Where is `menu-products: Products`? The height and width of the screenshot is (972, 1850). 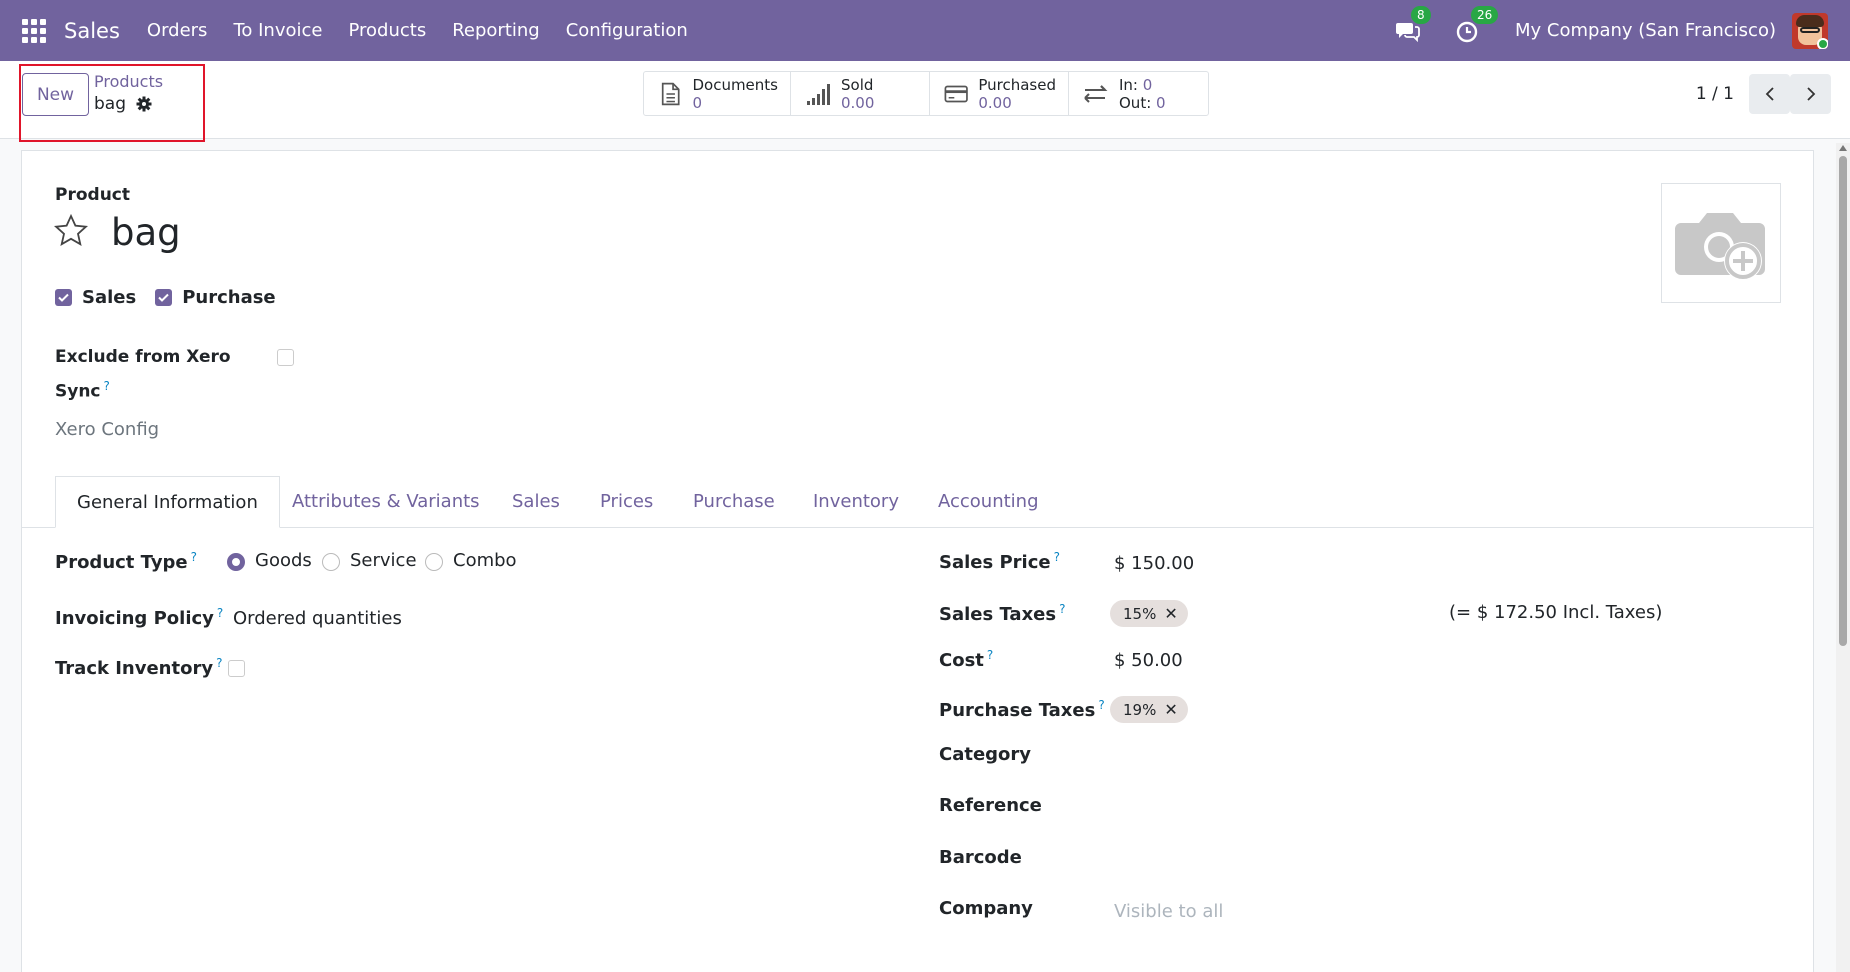 menu-products: Products is located at coordinates (387, 30).